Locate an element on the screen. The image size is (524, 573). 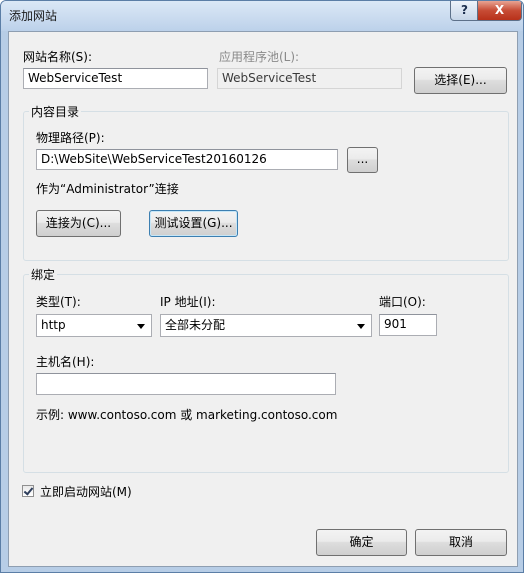
host-name-label: 主机名(H): is located at coordinates (65, 362).